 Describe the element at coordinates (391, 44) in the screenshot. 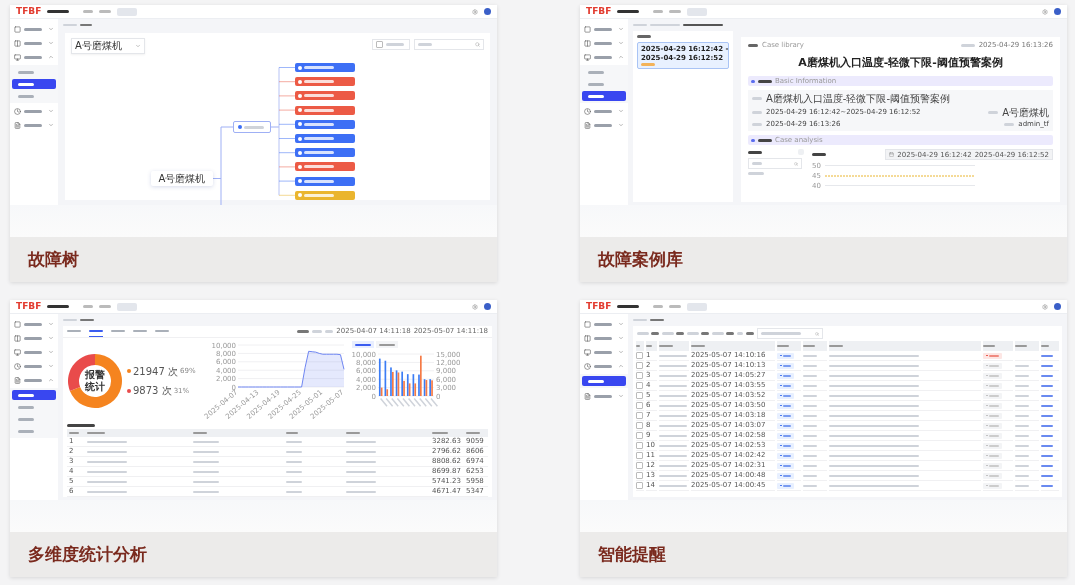

I see `checkbox` at that location.